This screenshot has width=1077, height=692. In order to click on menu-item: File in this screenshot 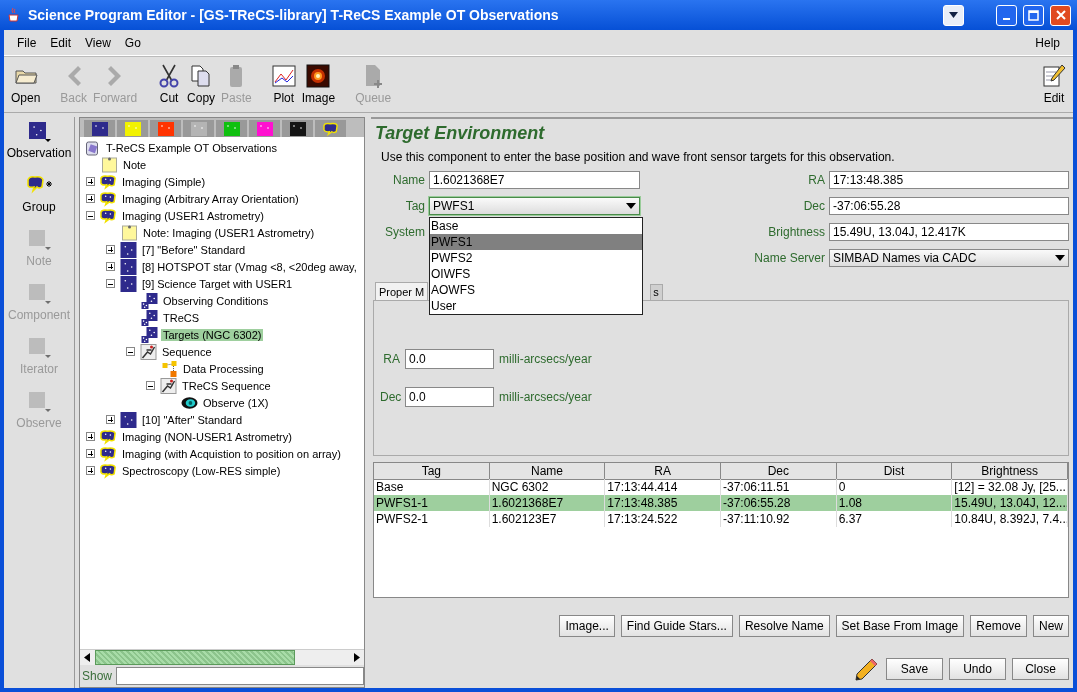, I will do `click(27, 42)`.